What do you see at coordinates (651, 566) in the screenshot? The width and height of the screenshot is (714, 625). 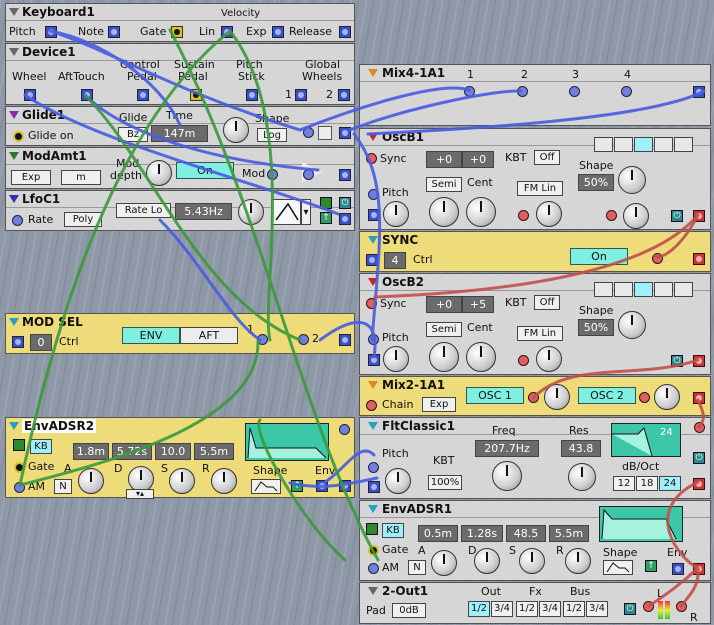 I see `env-sync-icon: ↑` at bounding box center [651, 566].